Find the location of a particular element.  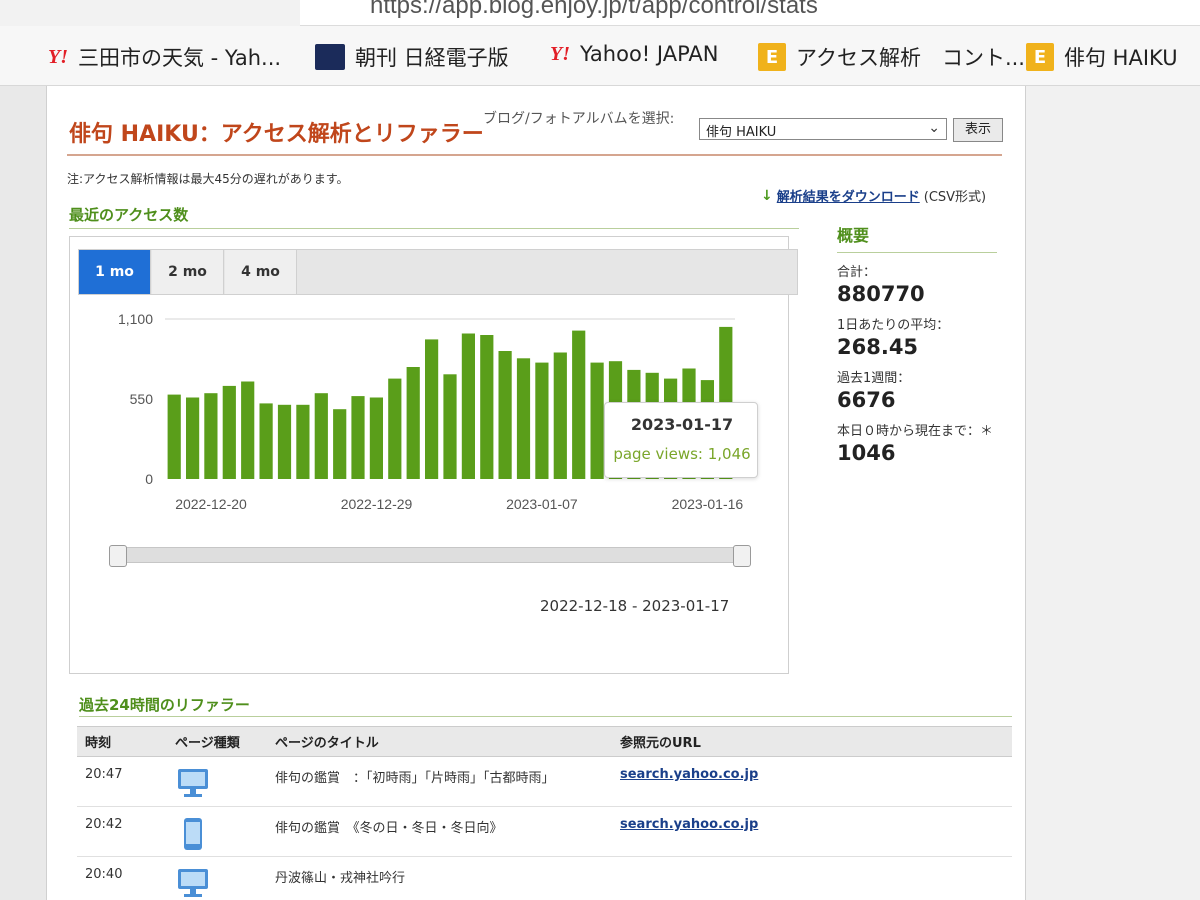

bookmark-haiku: E 俳句 HAIKU is located at coordinates (1102, 57).